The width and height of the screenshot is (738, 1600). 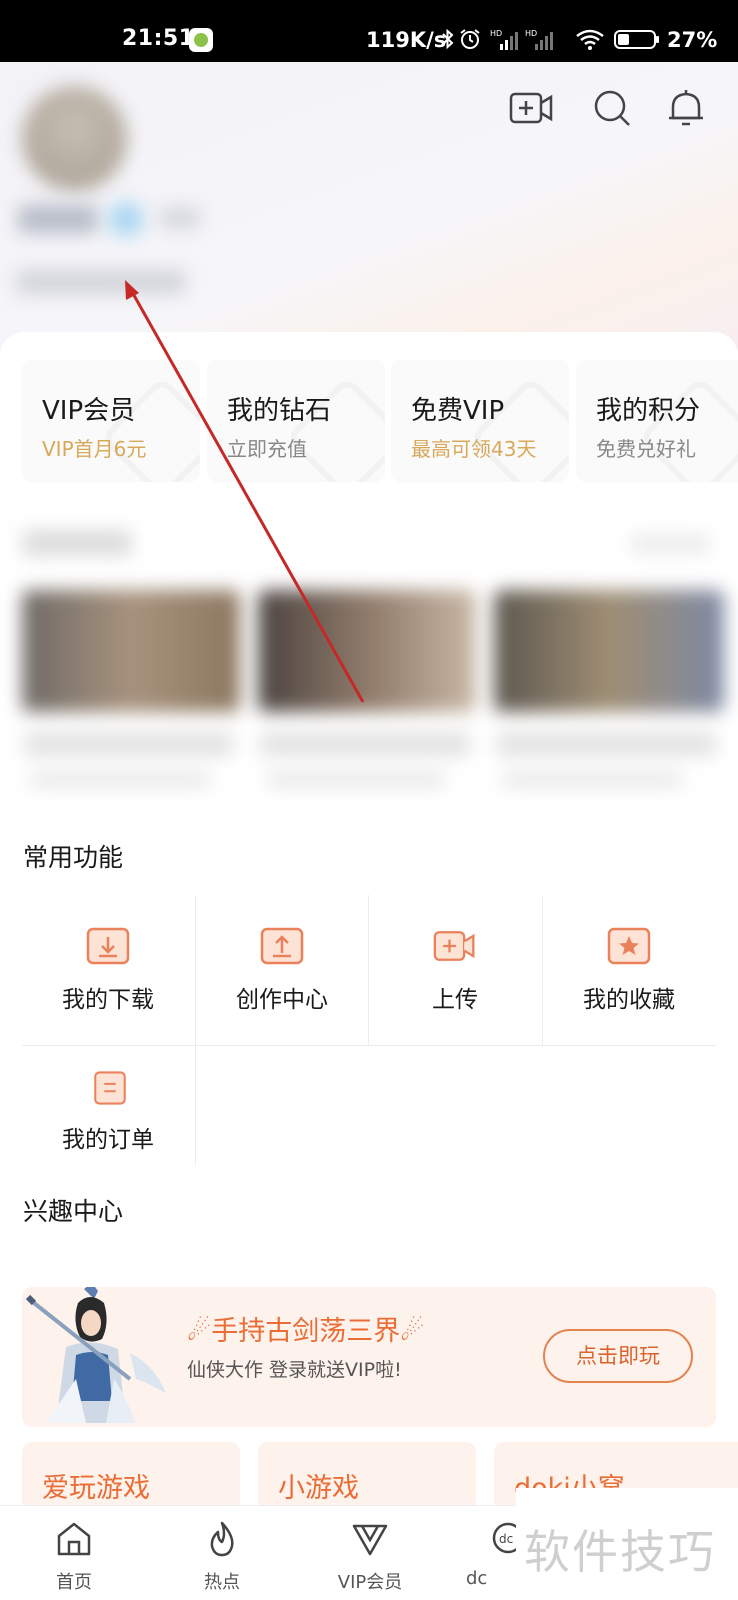 What do you see at coordinates (636, 39) in the screenshot?
I see `battery-icon` at bounding box center [636, 39].